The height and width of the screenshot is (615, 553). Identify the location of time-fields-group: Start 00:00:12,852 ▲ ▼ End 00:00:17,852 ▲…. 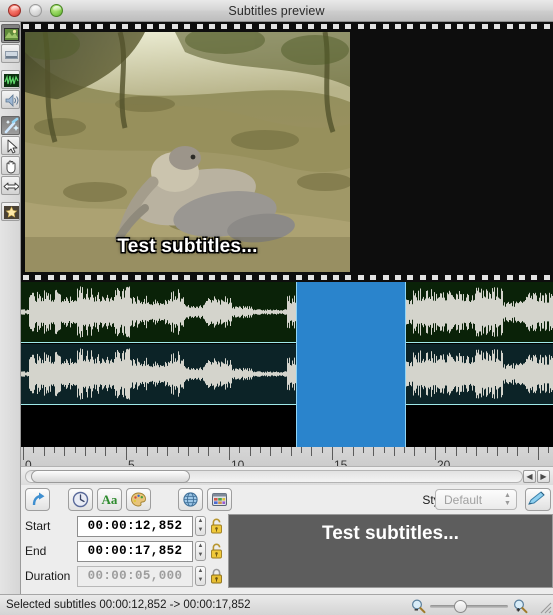
(124, 551).